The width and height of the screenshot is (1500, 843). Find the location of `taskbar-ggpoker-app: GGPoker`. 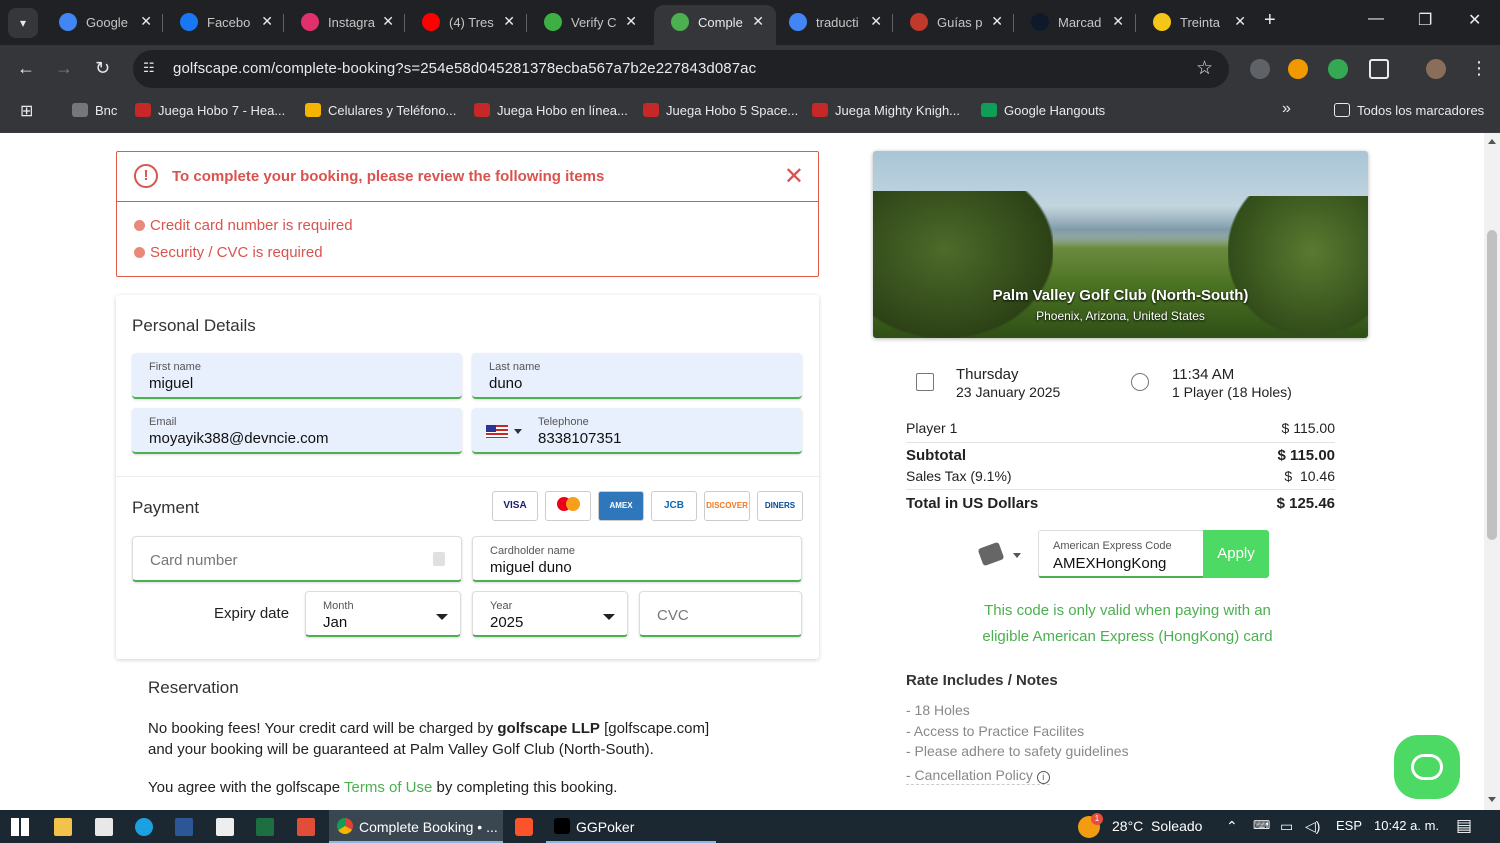

taskbar-ggpoker-app: GGPoker is located at coordinates (631, 826).